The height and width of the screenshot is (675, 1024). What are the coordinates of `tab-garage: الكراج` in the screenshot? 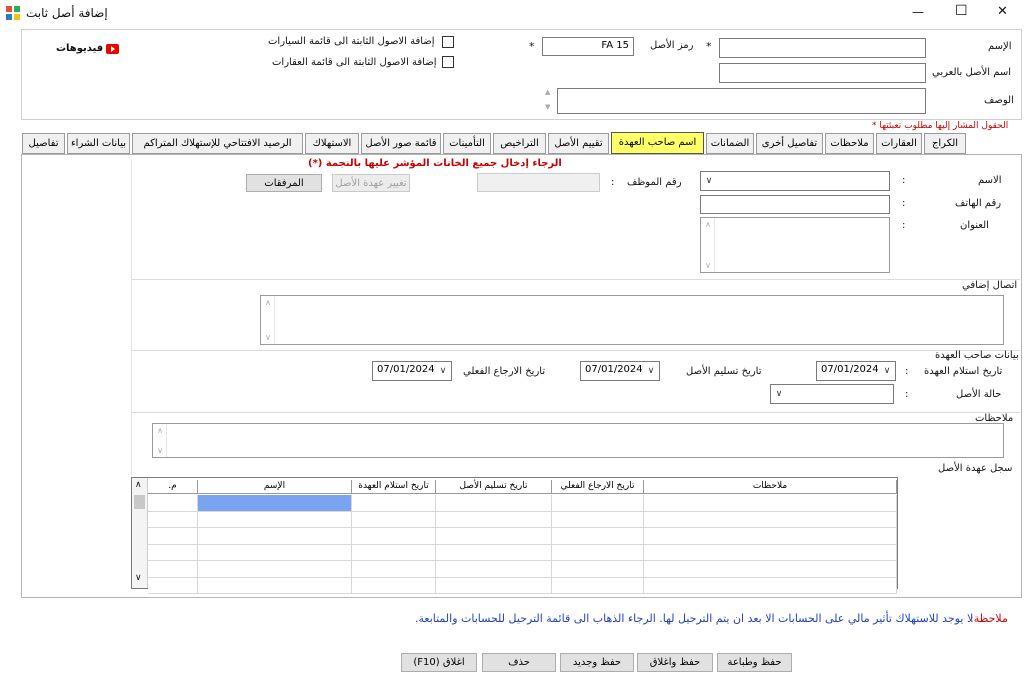 It's located at (945, 143).